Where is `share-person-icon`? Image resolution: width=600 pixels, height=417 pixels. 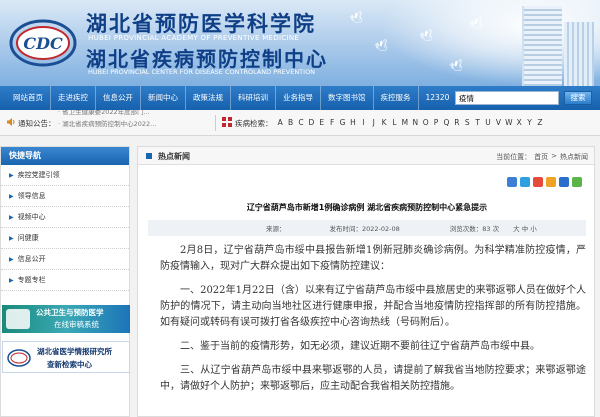
share-person-icon is located at coordinates (564, 182).